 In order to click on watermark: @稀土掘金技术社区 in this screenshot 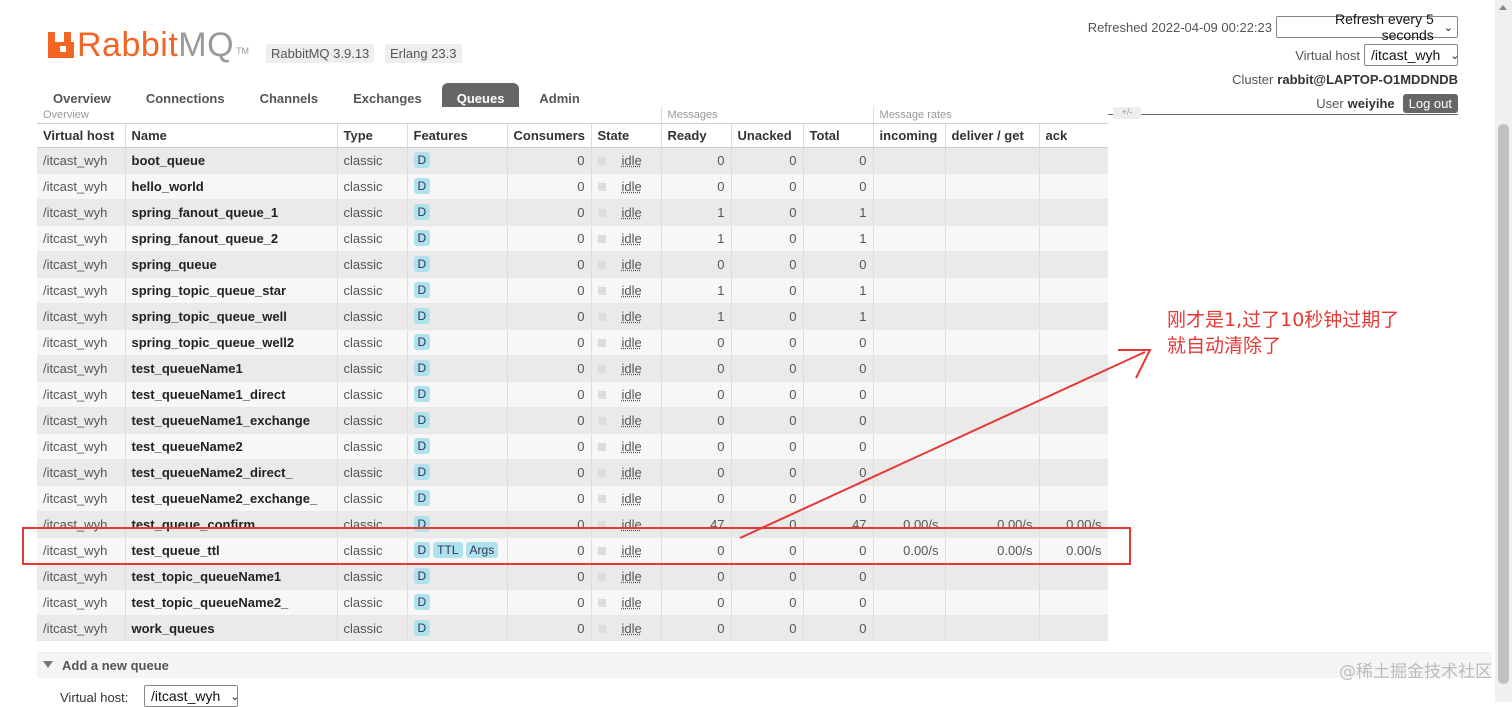, I will do `click(1415, 672)`.